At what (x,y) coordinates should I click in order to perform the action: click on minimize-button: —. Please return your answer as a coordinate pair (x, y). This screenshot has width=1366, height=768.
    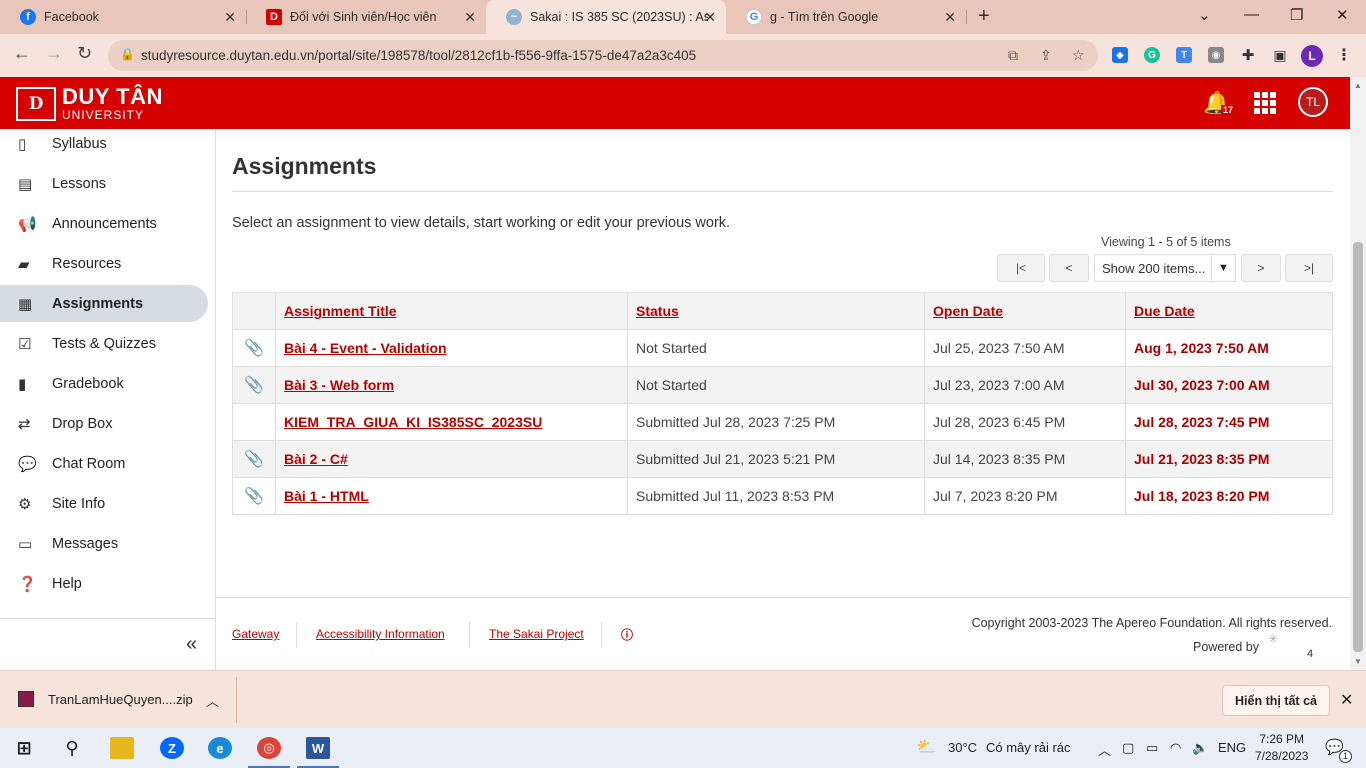
    Looking at the image, I should click on (1251, 14).